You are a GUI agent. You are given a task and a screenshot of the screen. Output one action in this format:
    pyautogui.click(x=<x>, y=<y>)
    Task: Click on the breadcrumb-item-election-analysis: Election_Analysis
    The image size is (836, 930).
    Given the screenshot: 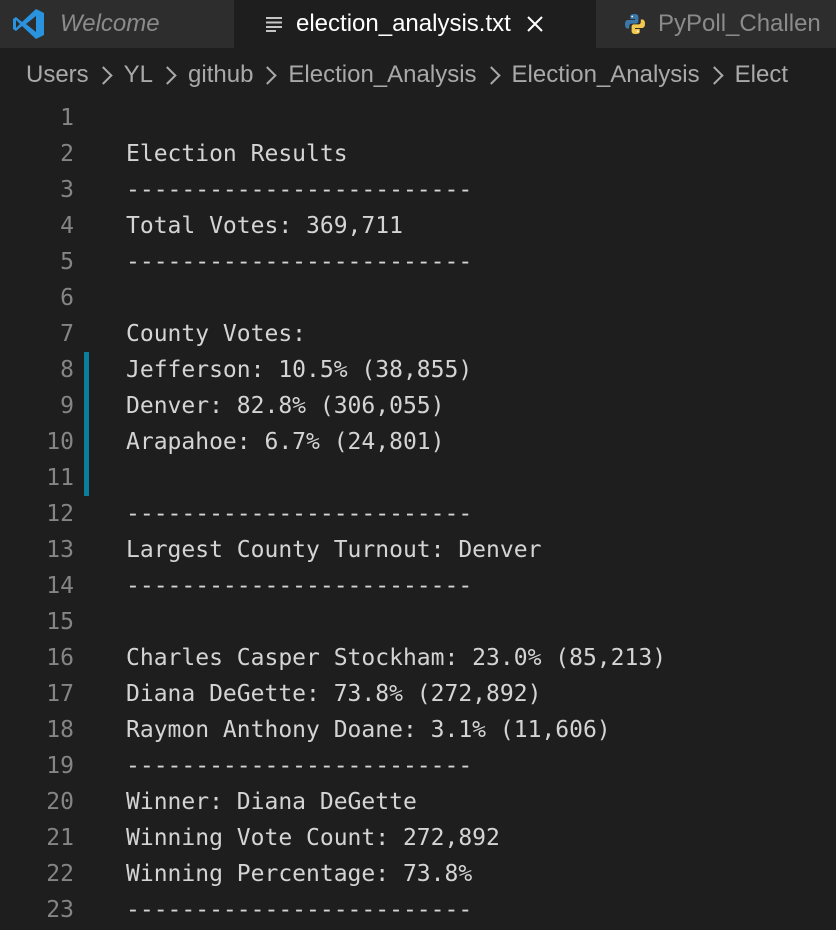 What is the action you would take?
    pyautogui.click(x=382, y=75)
    